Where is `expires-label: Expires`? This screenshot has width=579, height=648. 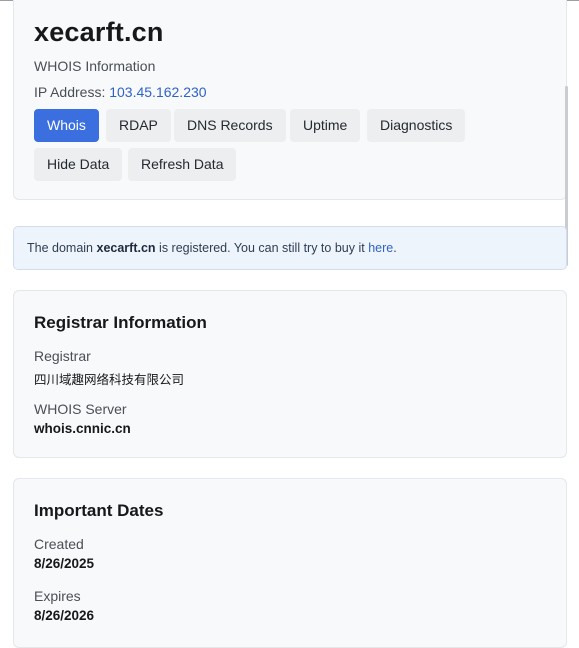 expires-label: Expires is located at coordinates (57, 596).